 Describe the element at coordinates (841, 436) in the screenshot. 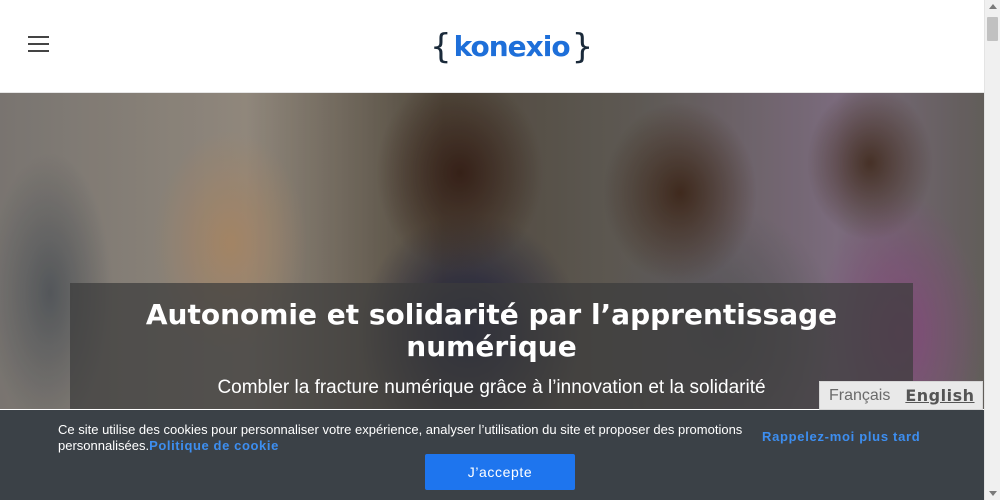

I see `remind-later-link: Rappelez-moi plus tard` at that location.